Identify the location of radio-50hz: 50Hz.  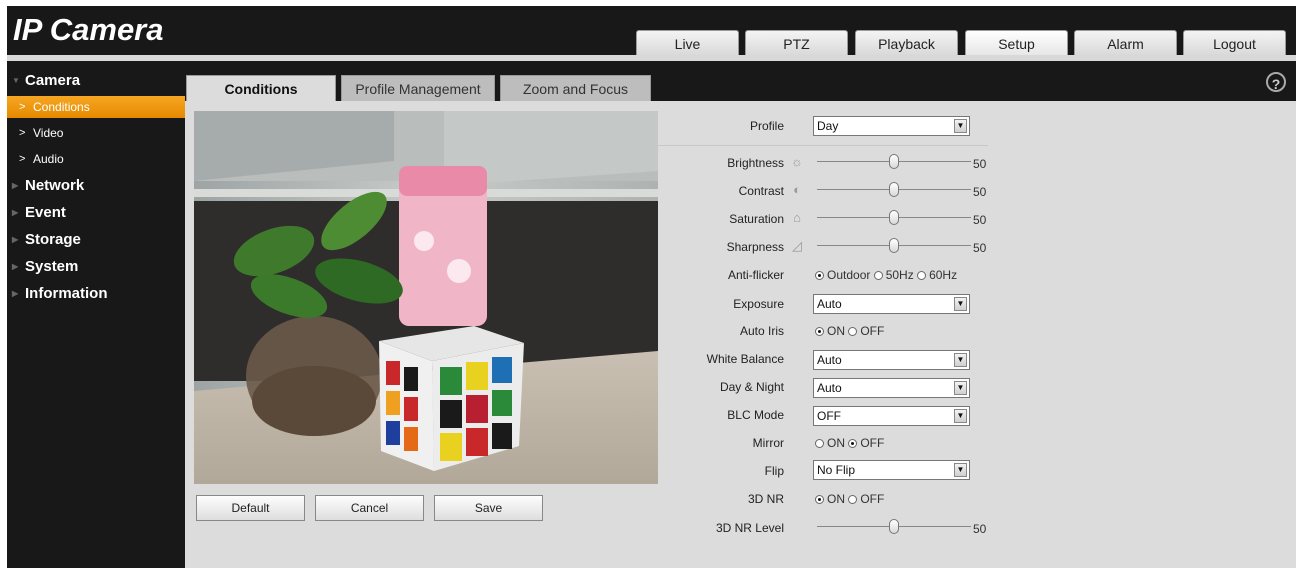
(893, 275).